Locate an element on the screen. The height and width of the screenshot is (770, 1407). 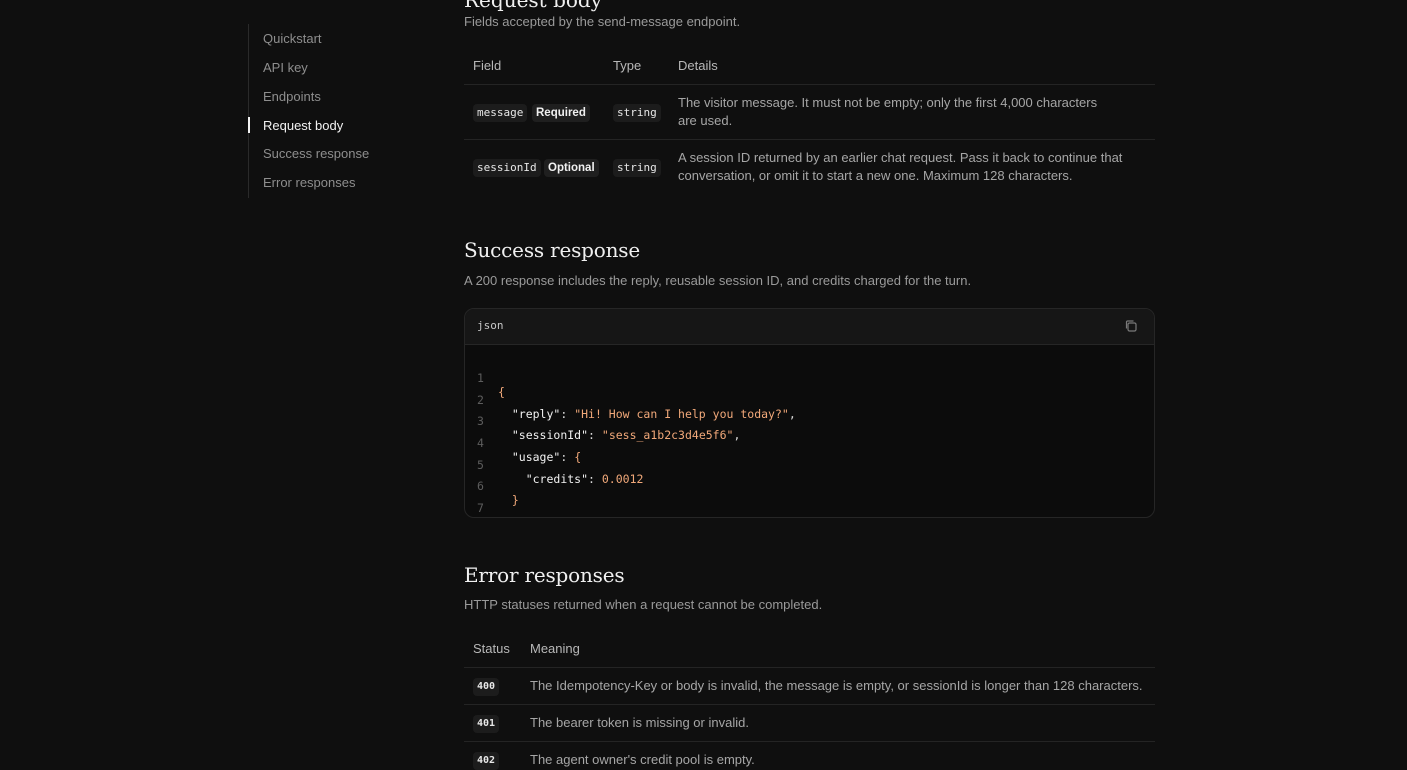
sidebar-item-request-body: Request body is located at coordinates (303, 125).